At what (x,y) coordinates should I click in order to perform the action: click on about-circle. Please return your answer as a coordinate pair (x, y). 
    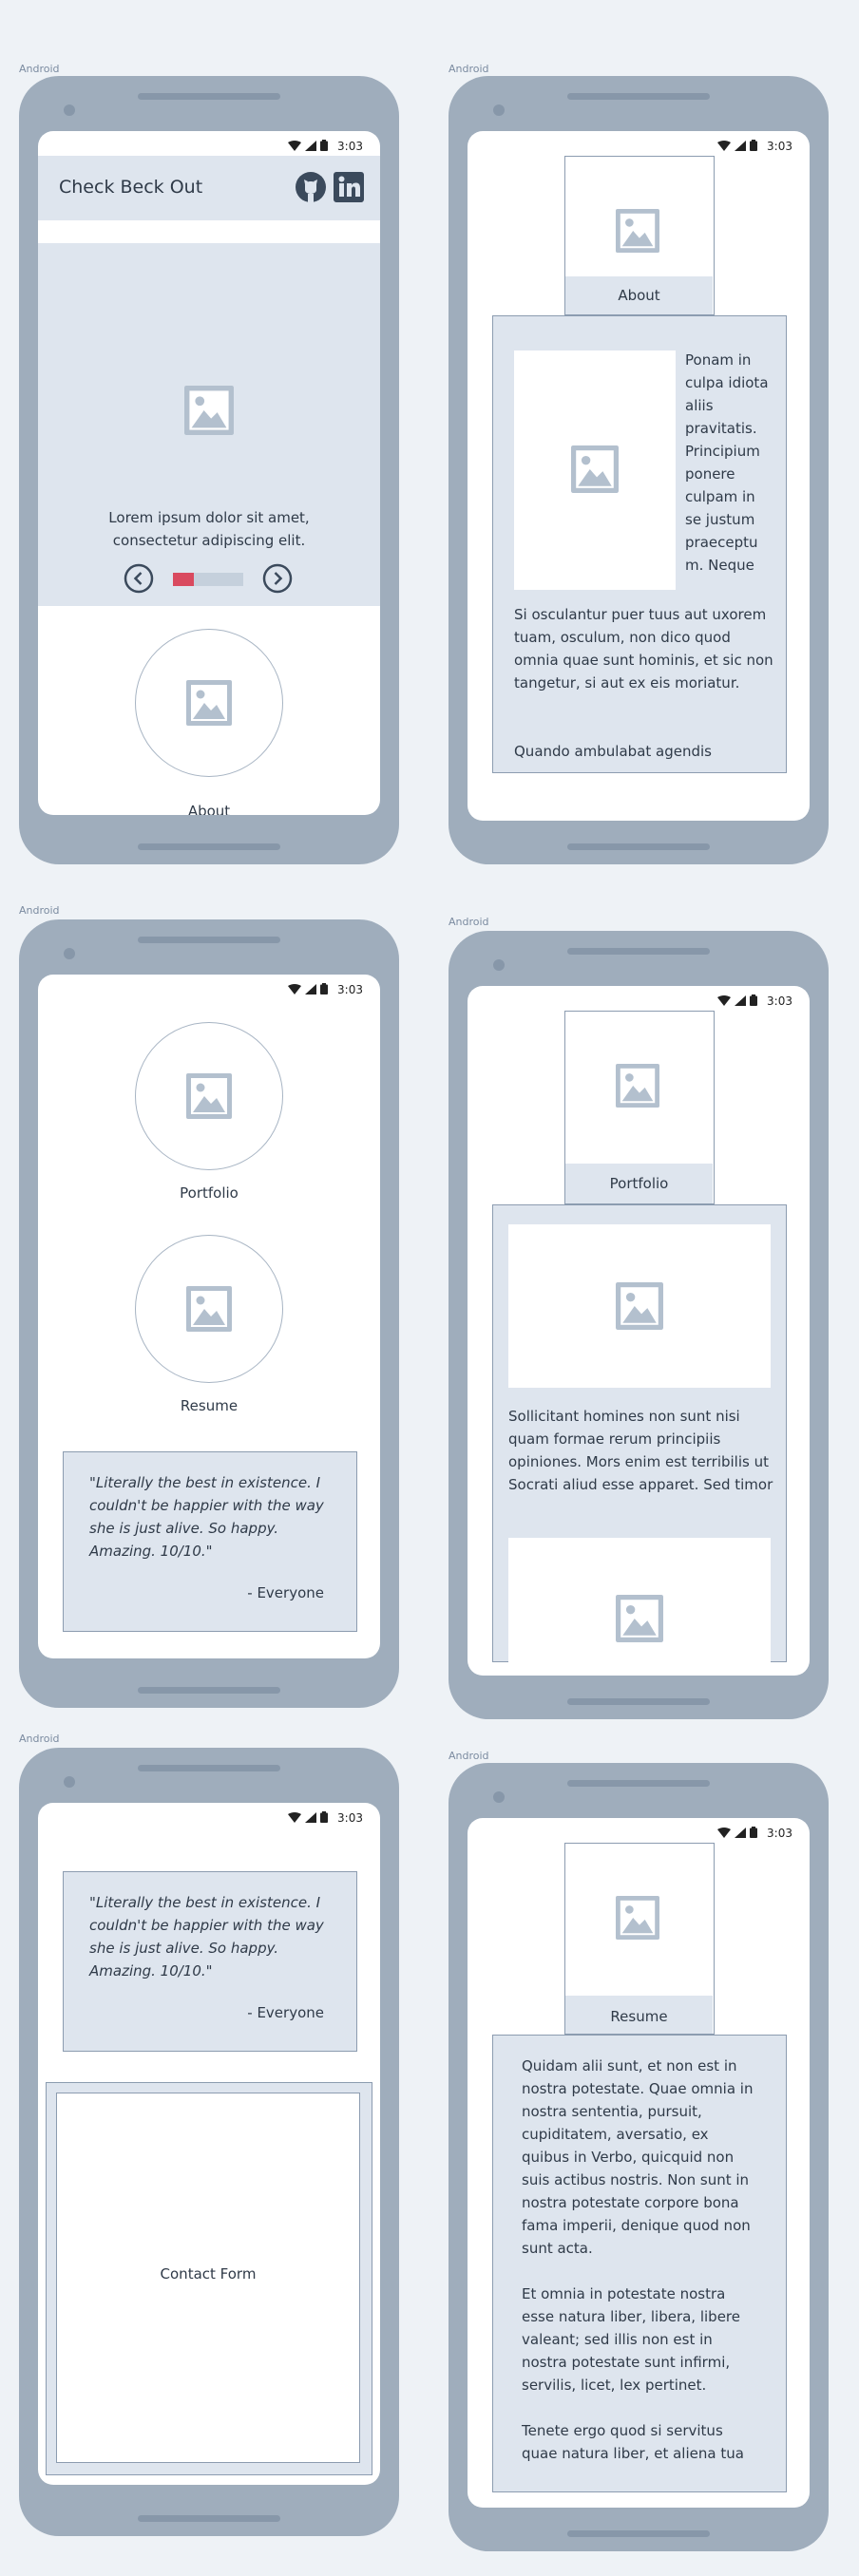
    Looking at the image, I should click on (209, 703).